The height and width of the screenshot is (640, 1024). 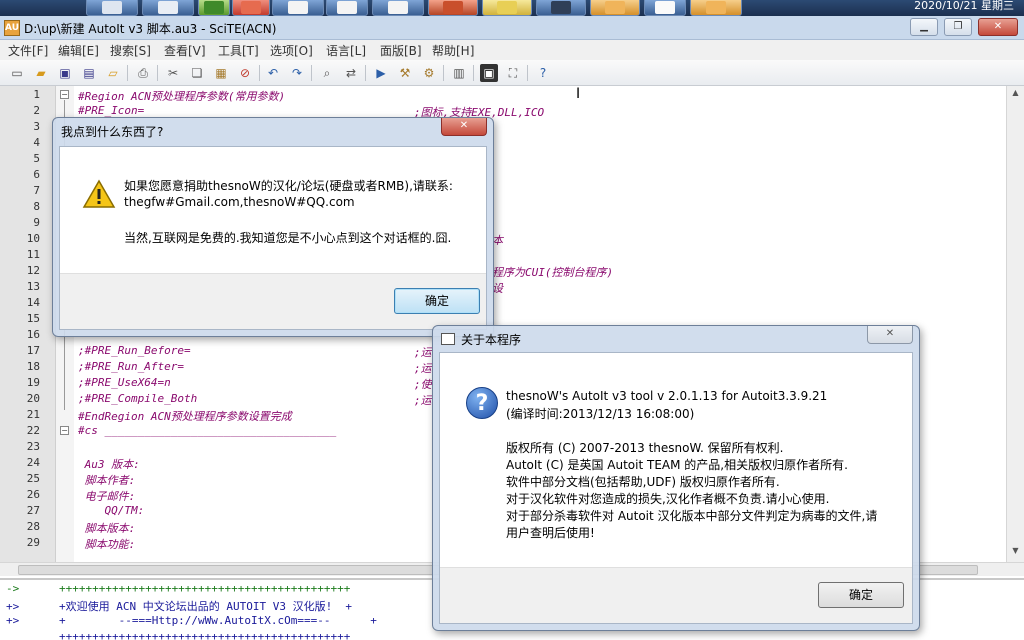 I want to click on print-icon: ⎙, so click(x=143, y=73).